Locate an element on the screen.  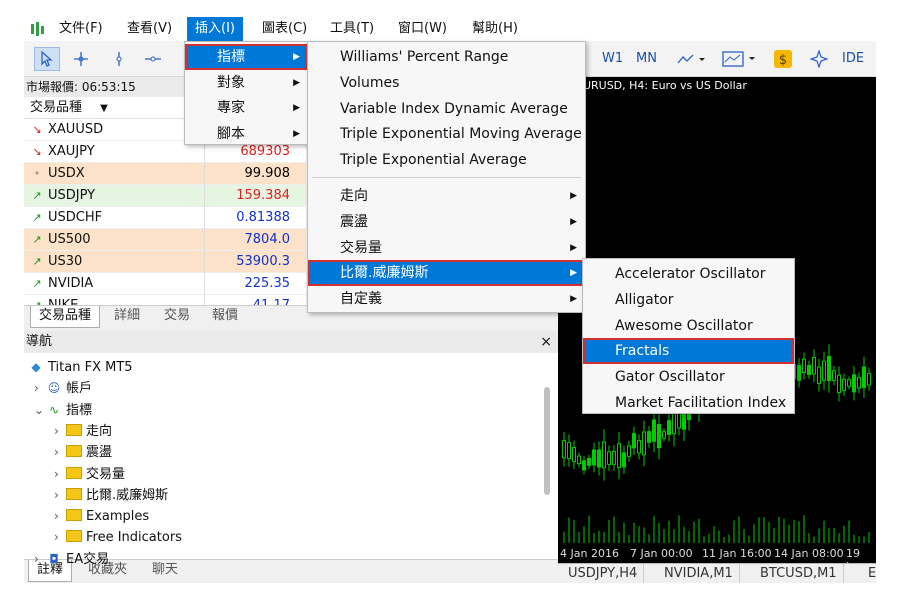
tab-details: 詳細 is located at coordinates (127, 317).